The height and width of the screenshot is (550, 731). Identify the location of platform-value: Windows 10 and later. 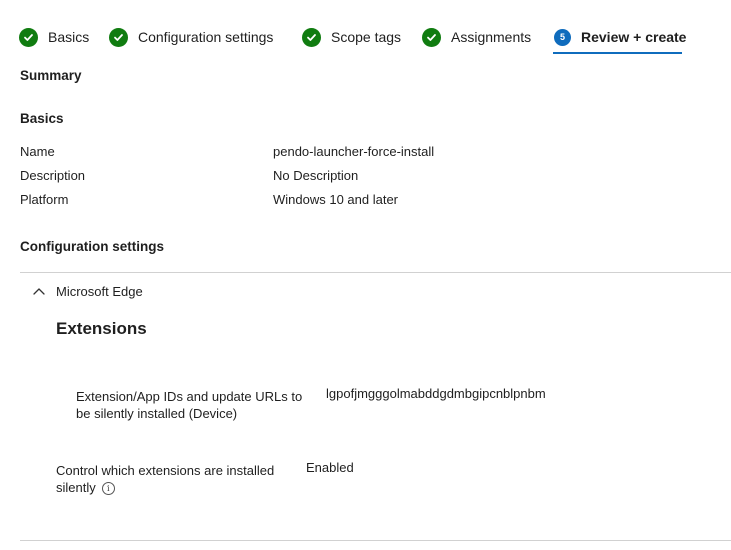
(336, 199).